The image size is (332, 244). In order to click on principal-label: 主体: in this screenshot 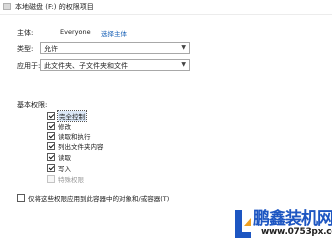, I will do `click(25, 33)`.